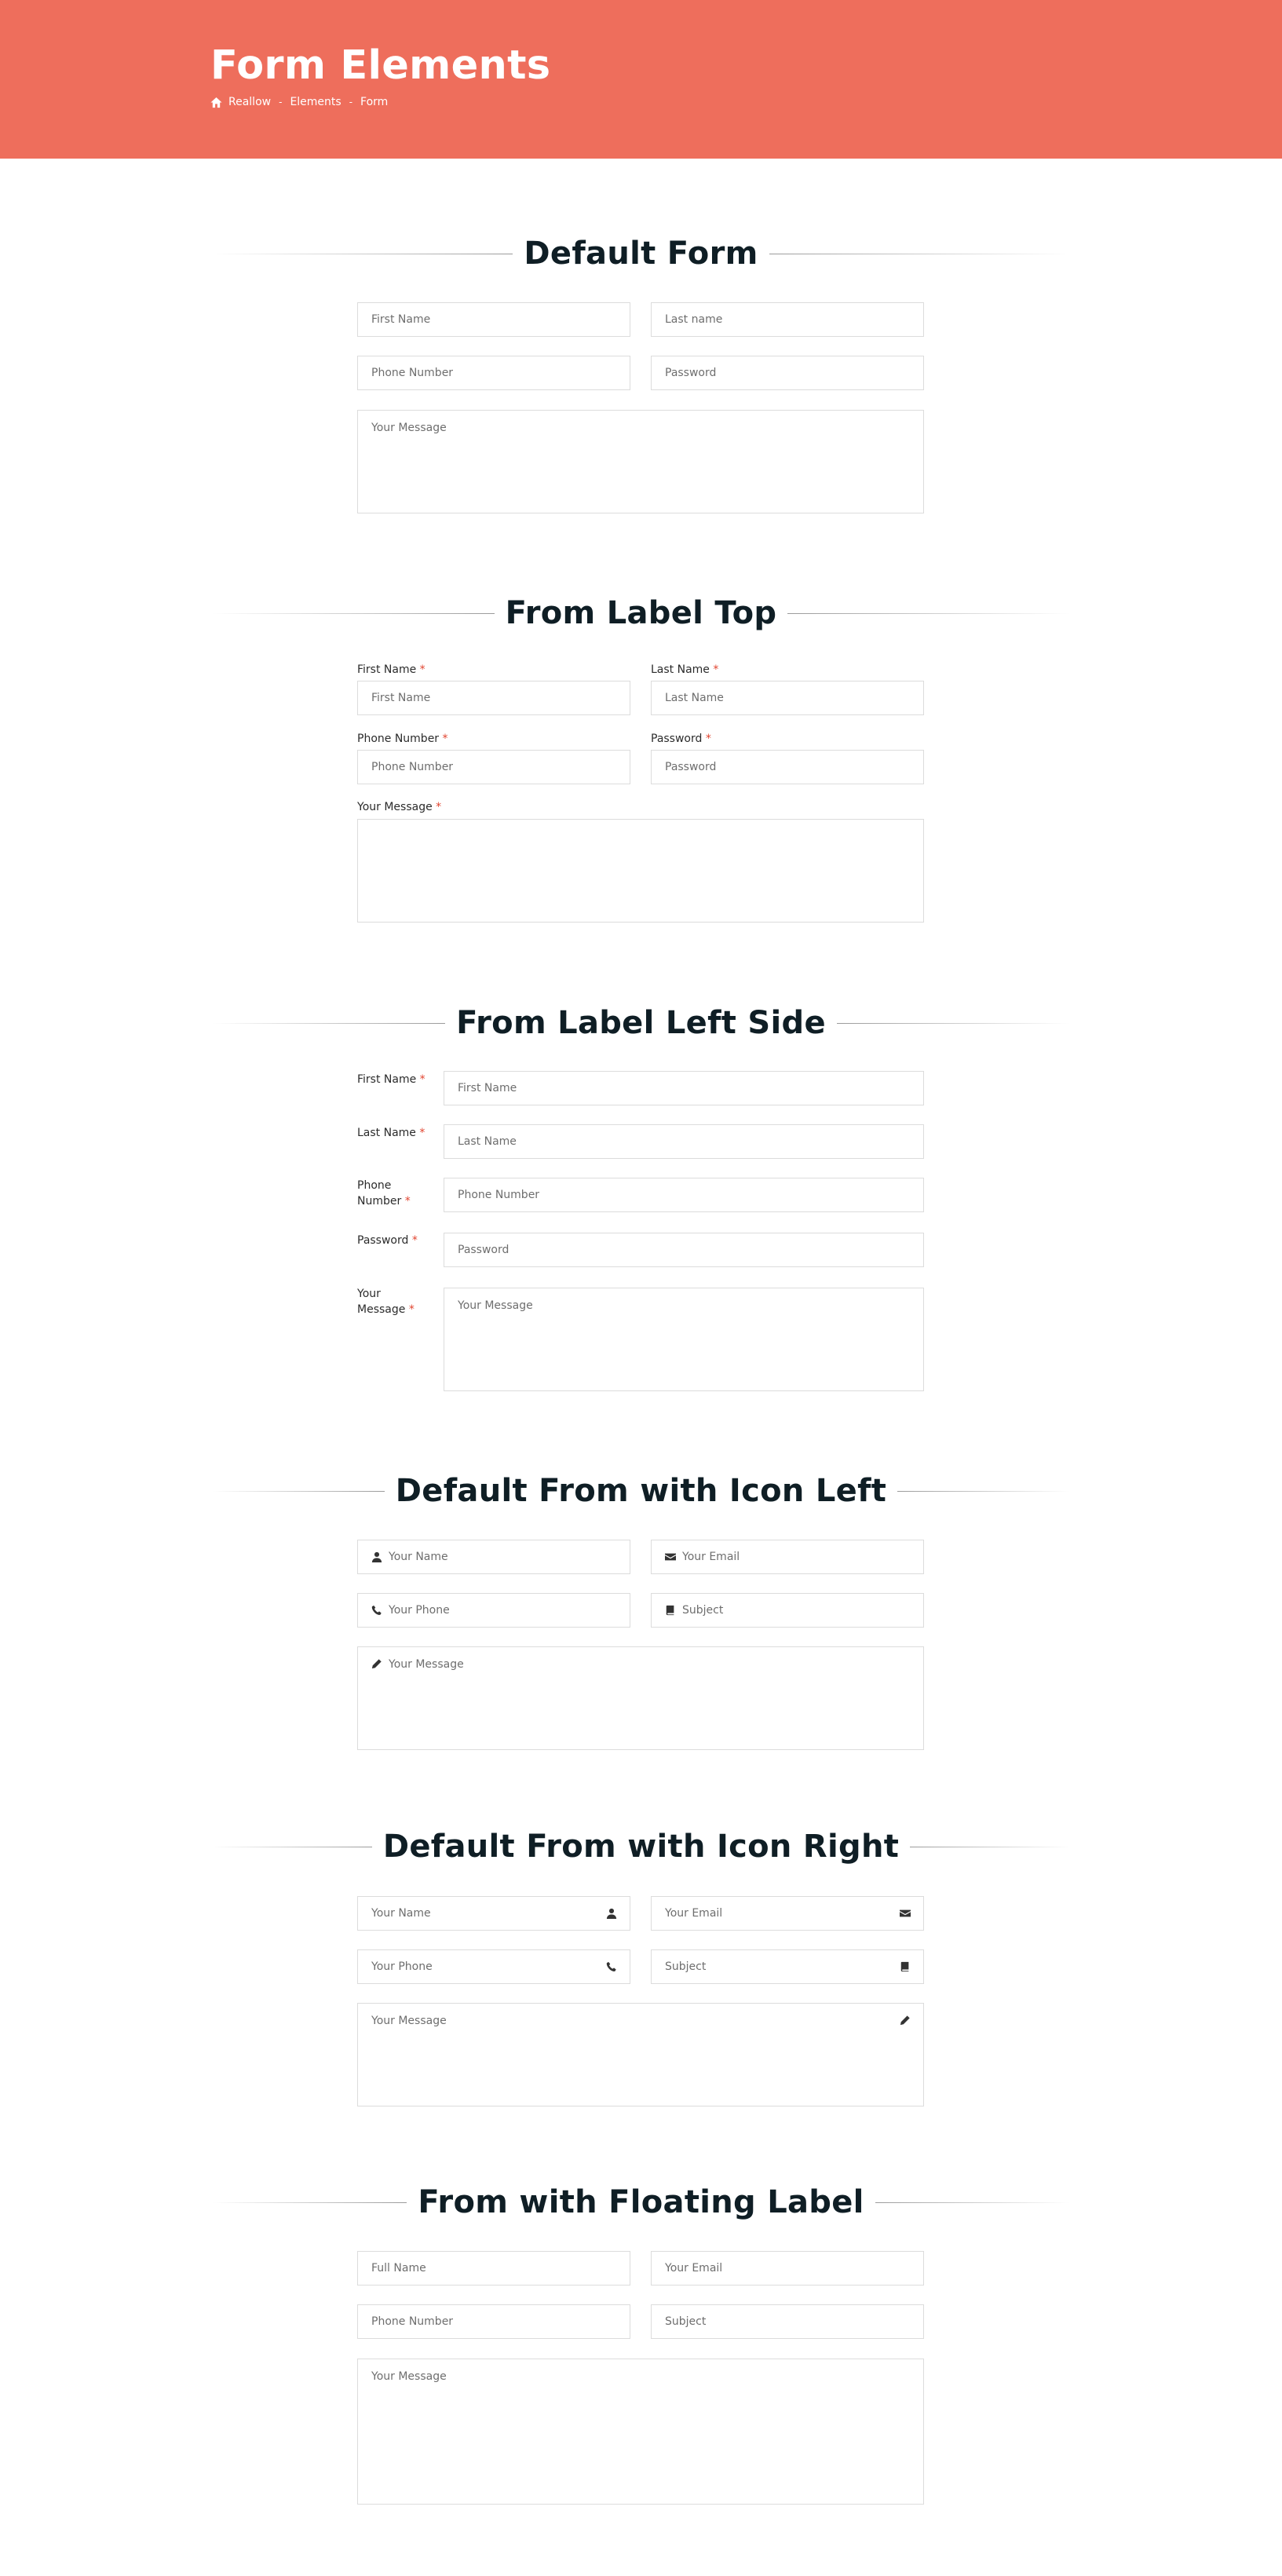 This screenshot has height=2576, width=1282. What do you see at coordinates (641, 1023) in the screenshot?
I see `section-heading-label-left: From Label Left Side` at bounding box center [641, 1023].